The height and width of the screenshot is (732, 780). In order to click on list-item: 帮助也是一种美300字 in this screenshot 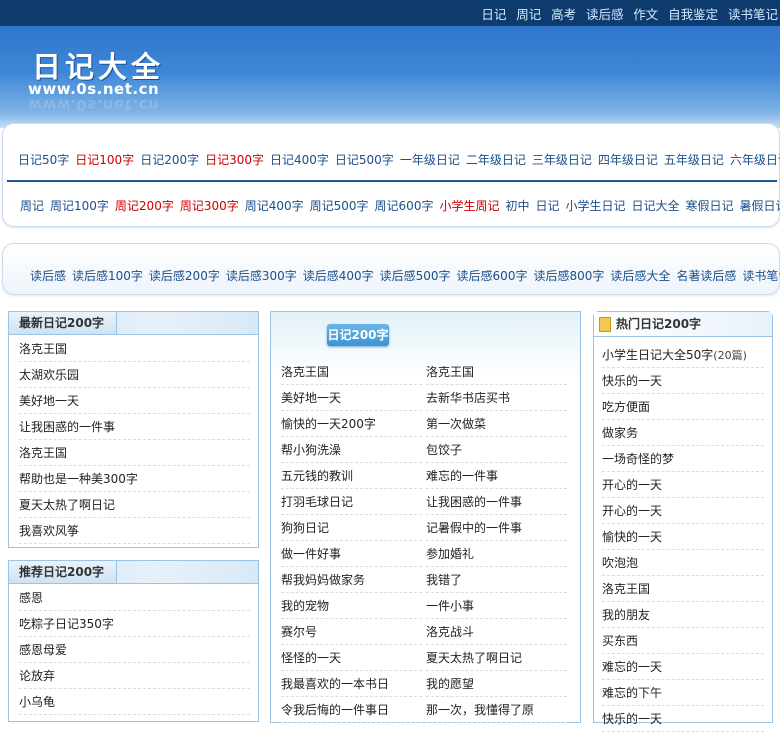, I will do `click(134, 479)`.